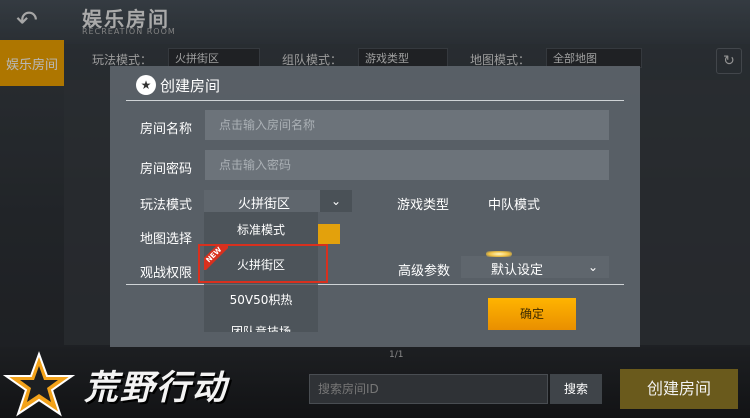 The image size is (750, 418). Describe the element at coordinates (146, 85) in the screenshot. I see `game-logo-icon: ★` at that location.